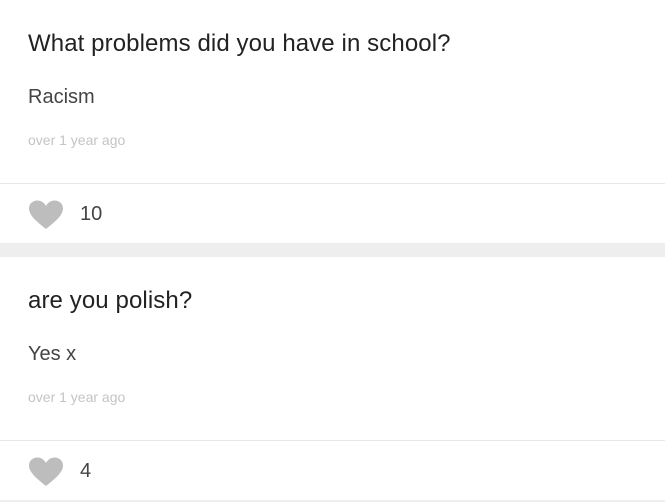 The height and width of the screenshot is (502, 665). I want to click on answer-card-footer: 10, so click(332, 213).